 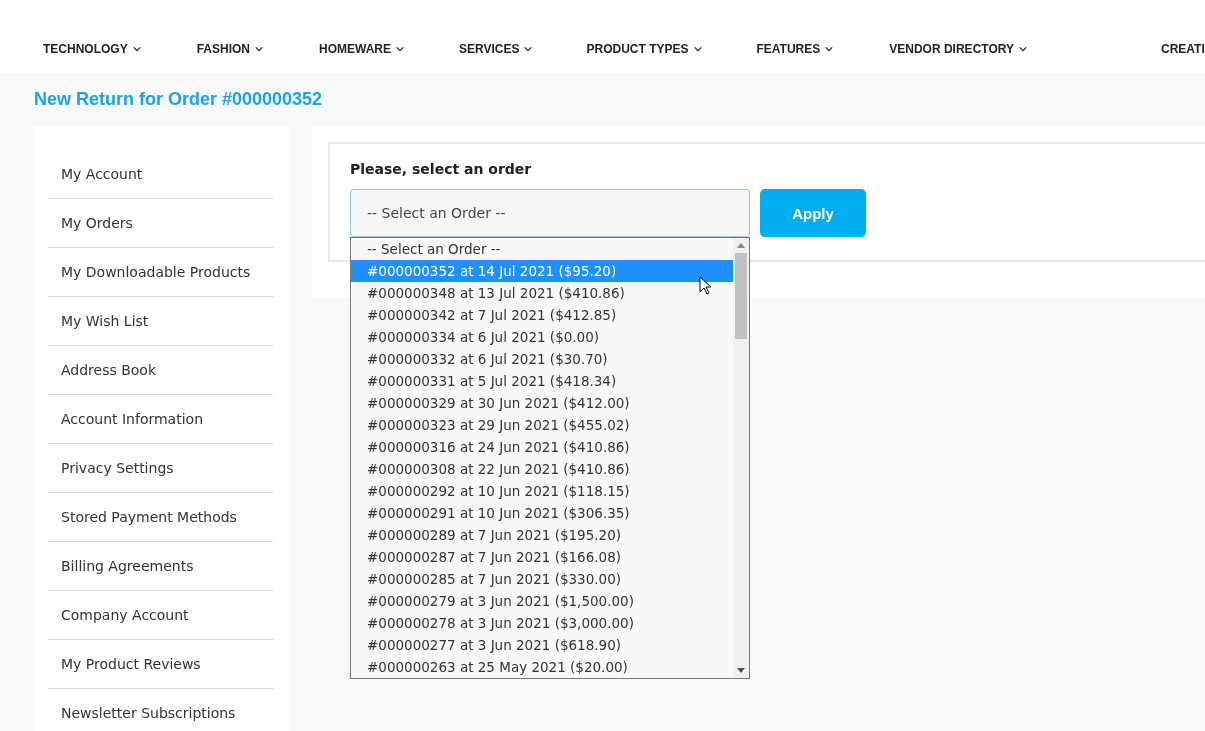 I want to click on dropdown-option: #000000277 at 3 Jun 2021 ($618.90), so click(x=542, y=645).